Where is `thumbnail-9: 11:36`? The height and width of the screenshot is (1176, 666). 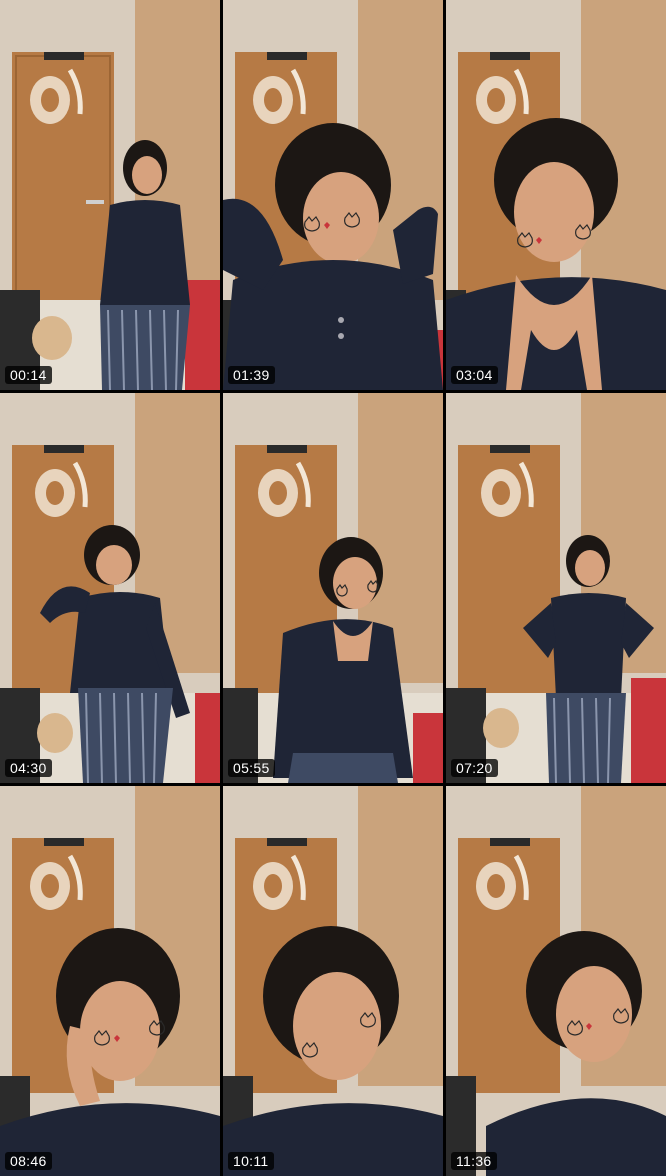
thumbnail-9: 11:36 is located at coordinates (556, 981).